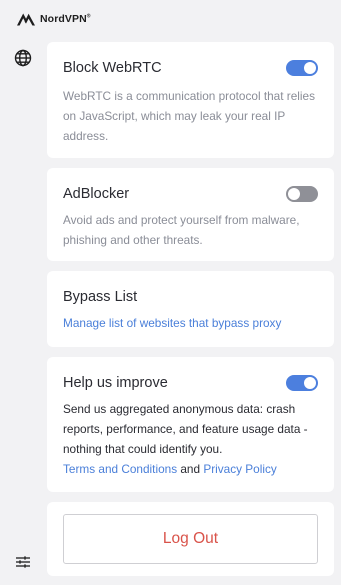 This screenshot has height=585, width=341. What do you see at coordinates (96, 194) in the screenshot?
I see `adblocker-title: AdBlocker` at bounding box center [96, 194].